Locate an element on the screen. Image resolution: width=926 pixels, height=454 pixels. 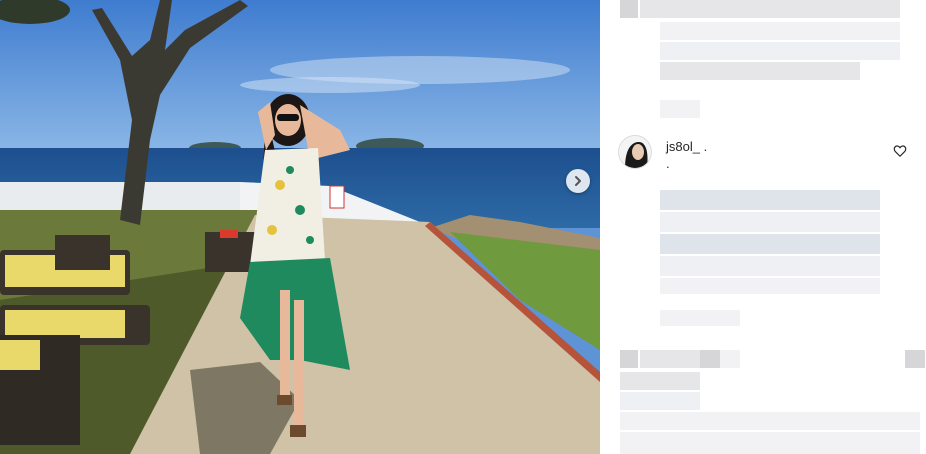
heart-icon is located at coordinates (900, 151).